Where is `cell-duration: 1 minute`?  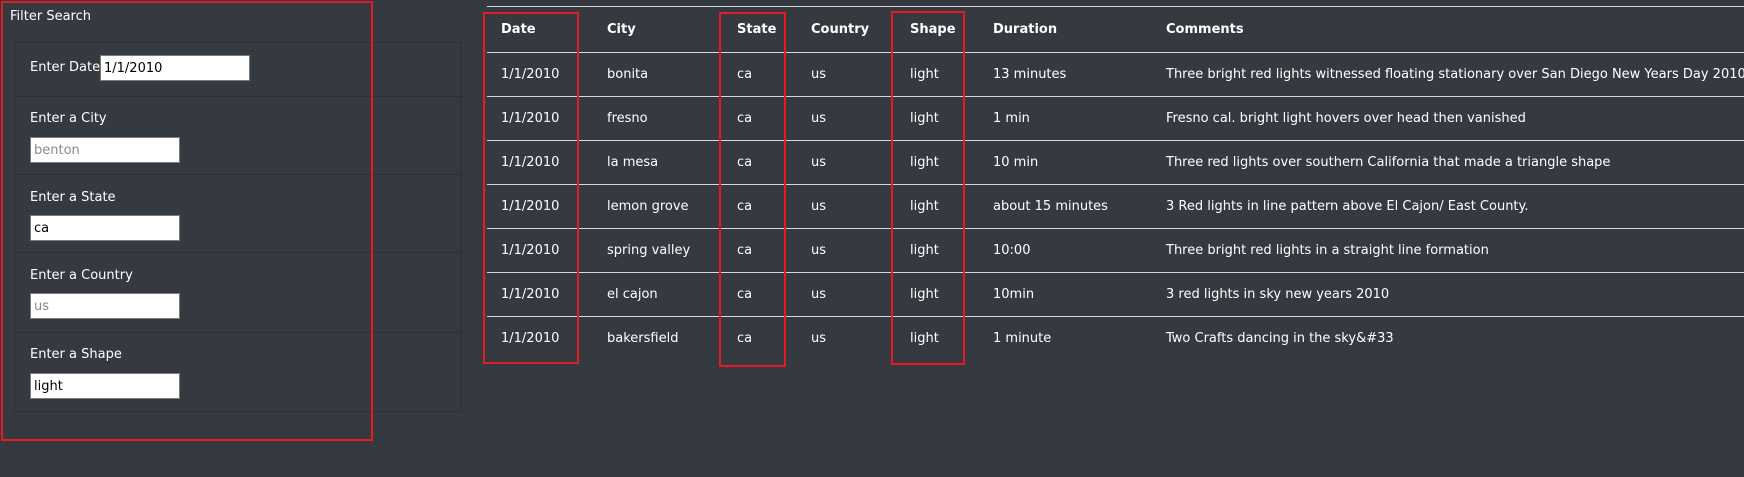 cell-duration: 1 minute is located at coordinates (1022, 338).